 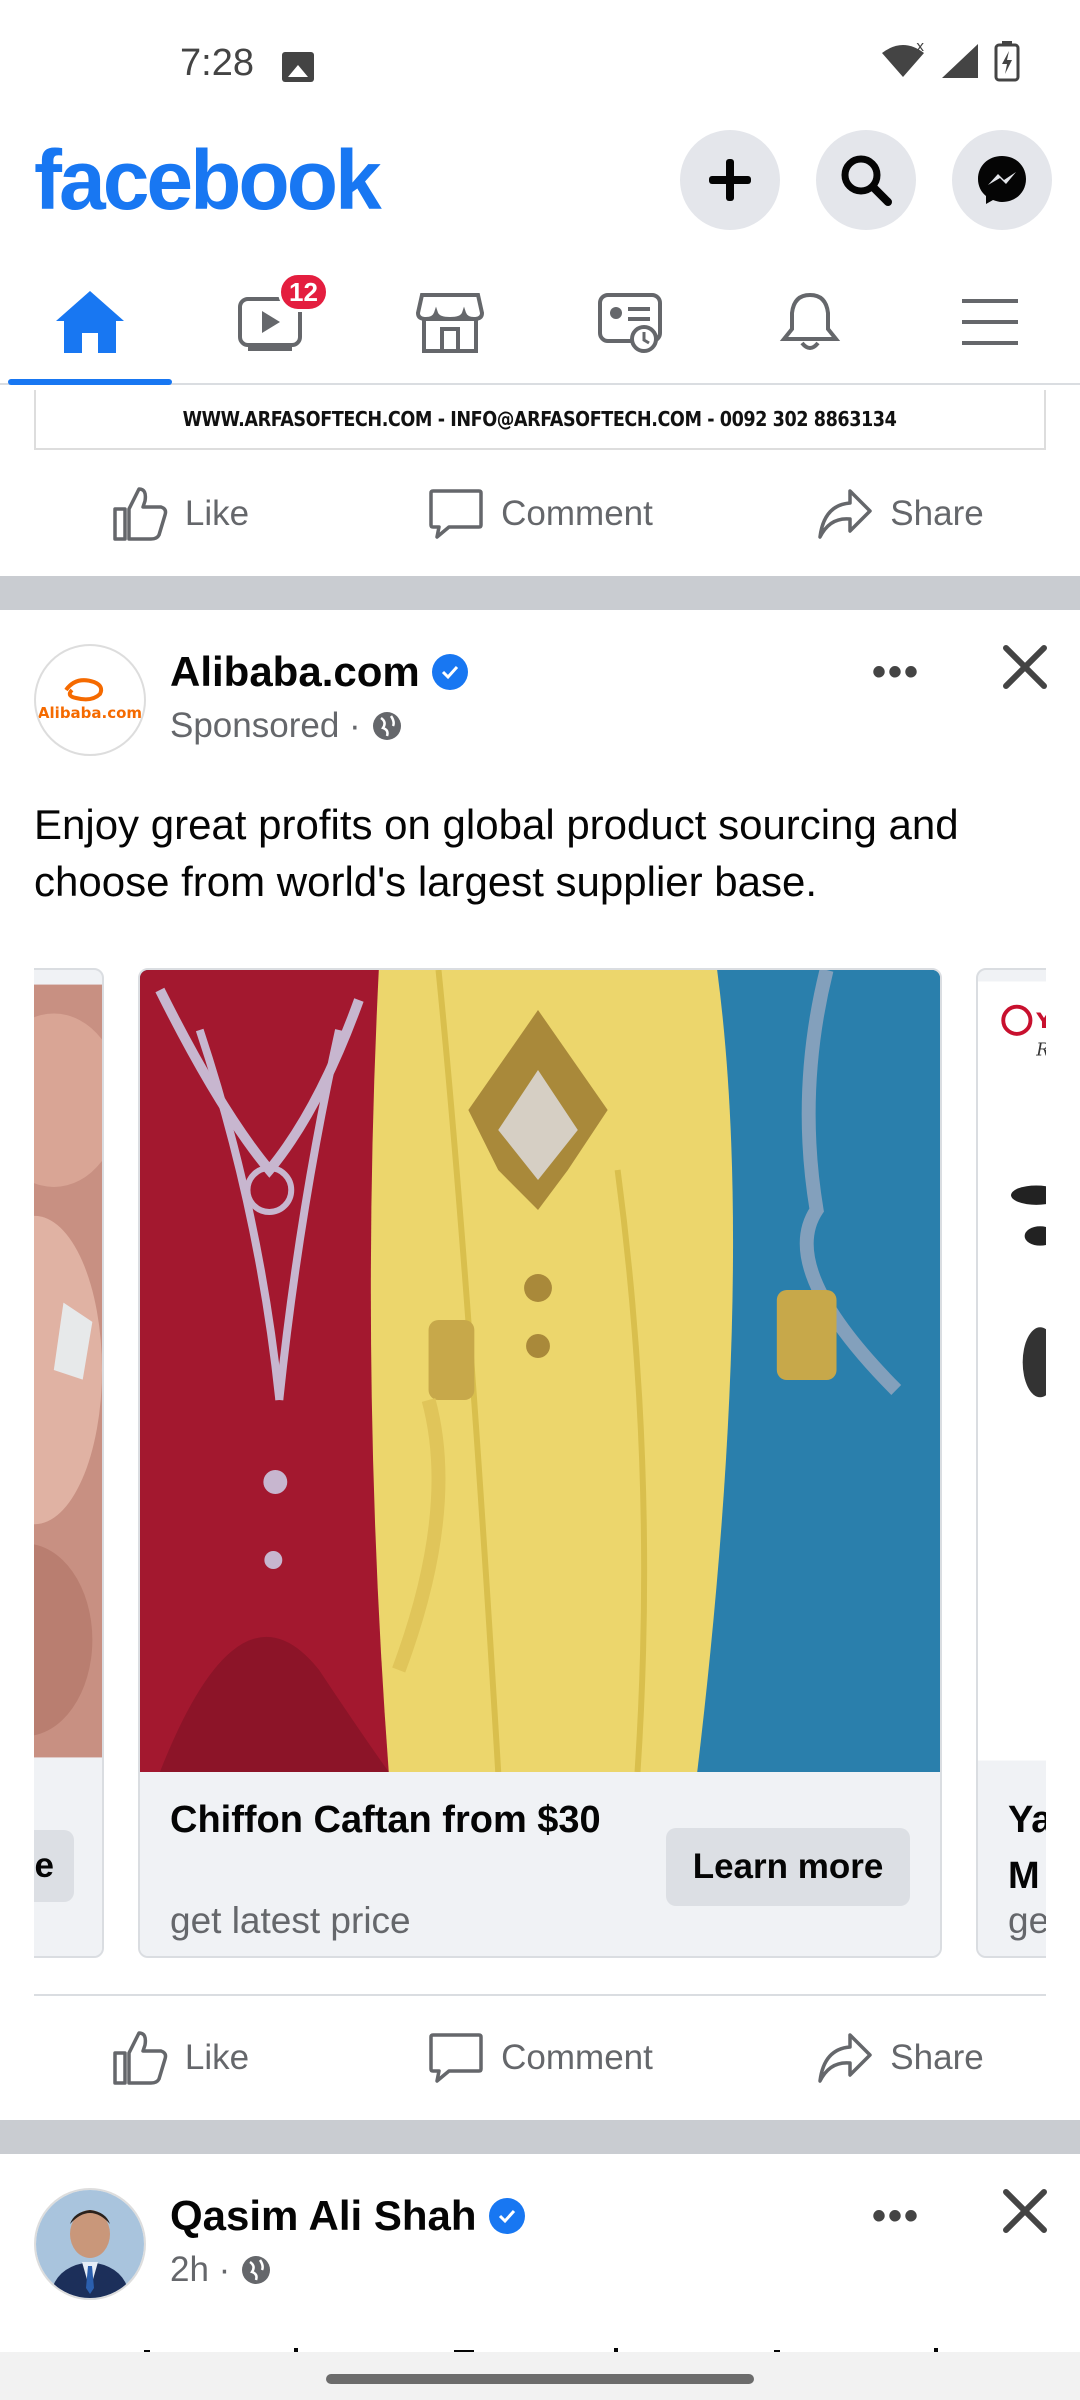 I want to click on prev-post-actions: Like Comment Share, so click(x=540, y=514).